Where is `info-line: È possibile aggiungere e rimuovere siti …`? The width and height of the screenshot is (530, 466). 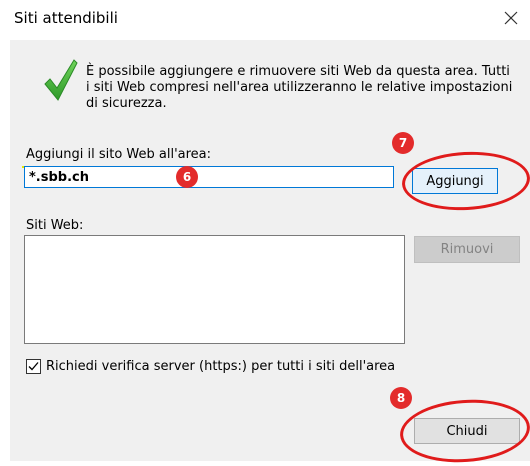
info-line: È possibile aggiungere e rimuovere siti … is located at coordinates (298, 71).